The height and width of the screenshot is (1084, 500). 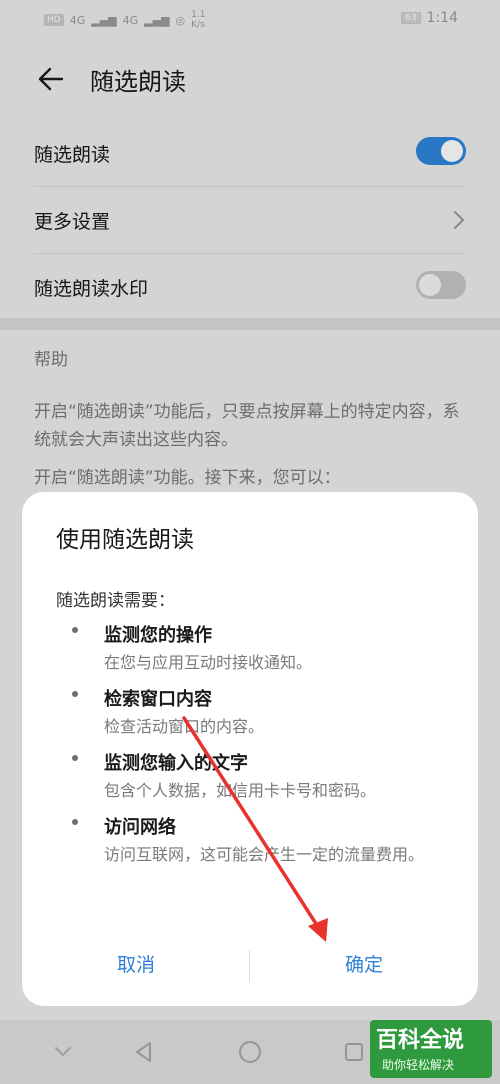 I want to click on permission-item: 监测您的操作 在您与应用互动时接收通知。, so click(x=256, y=649).